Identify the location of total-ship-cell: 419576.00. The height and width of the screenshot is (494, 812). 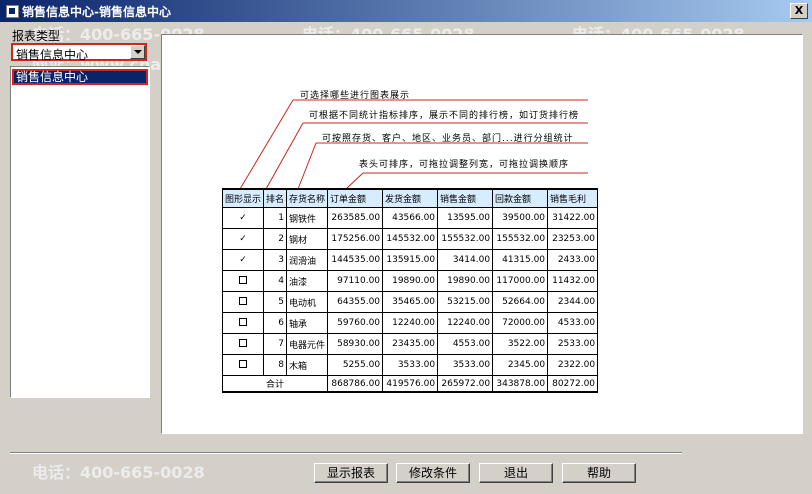
(410, 384).